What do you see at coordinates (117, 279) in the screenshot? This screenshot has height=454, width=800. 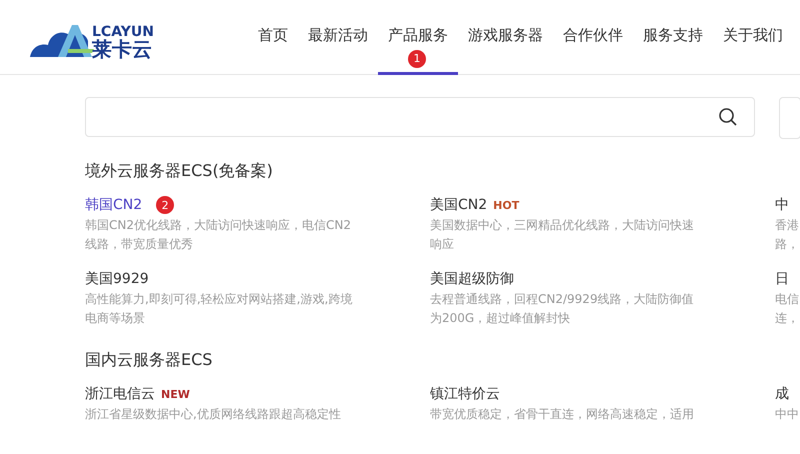 I see `product-link: 美国9929` at bounding box center [117, 279].